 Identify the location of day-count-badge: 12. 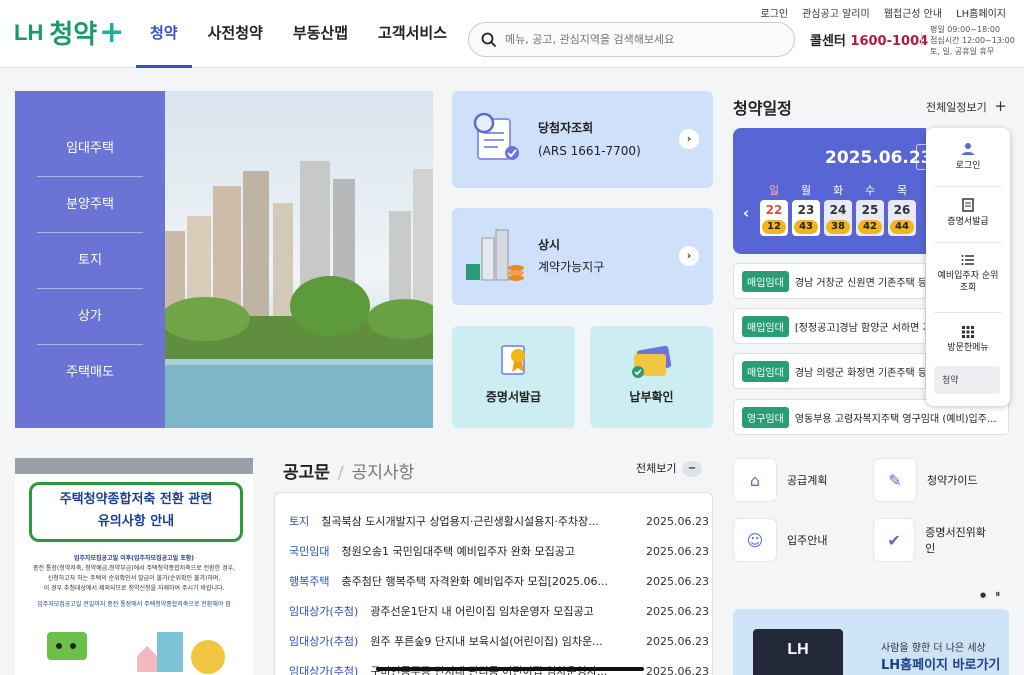
(774, 227).